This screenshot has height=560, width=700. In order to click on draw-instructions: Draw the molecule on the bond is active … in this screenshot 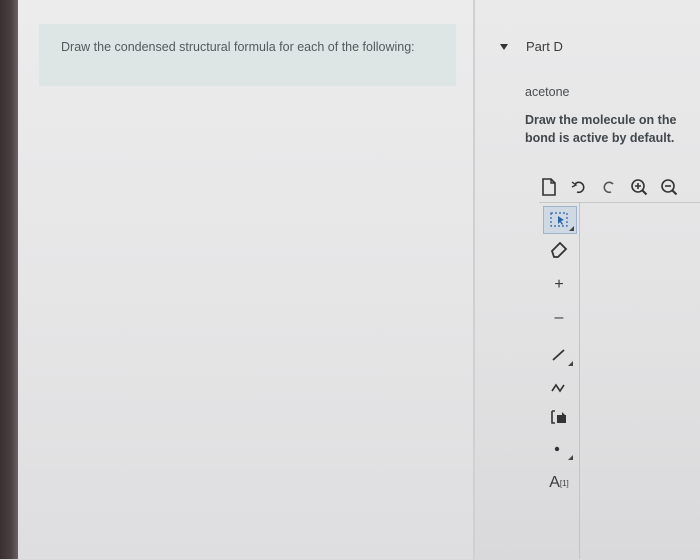, I will do `click(612, 129)`.